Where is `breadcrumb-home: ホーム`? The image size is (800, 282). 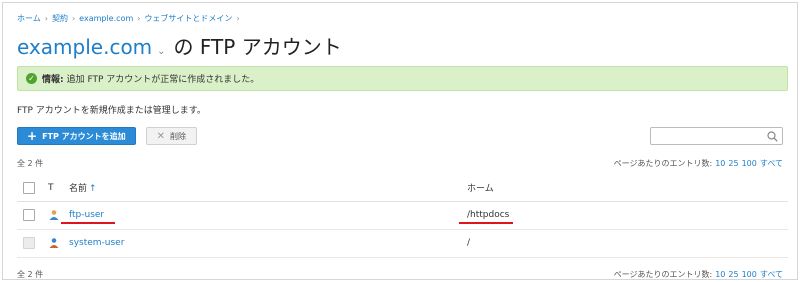 breadcrumb-home: ホーム is located at coordinates (29, 18).